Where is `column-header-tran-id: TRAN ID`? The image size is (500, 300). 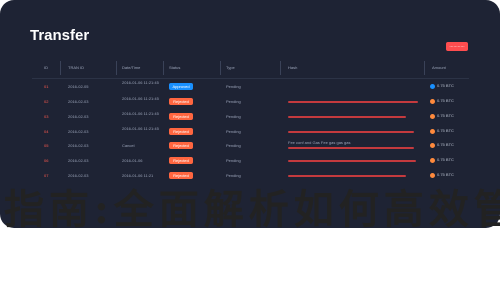 column-header-tran-id: TRAN ID is located at coordinates (76, 68).